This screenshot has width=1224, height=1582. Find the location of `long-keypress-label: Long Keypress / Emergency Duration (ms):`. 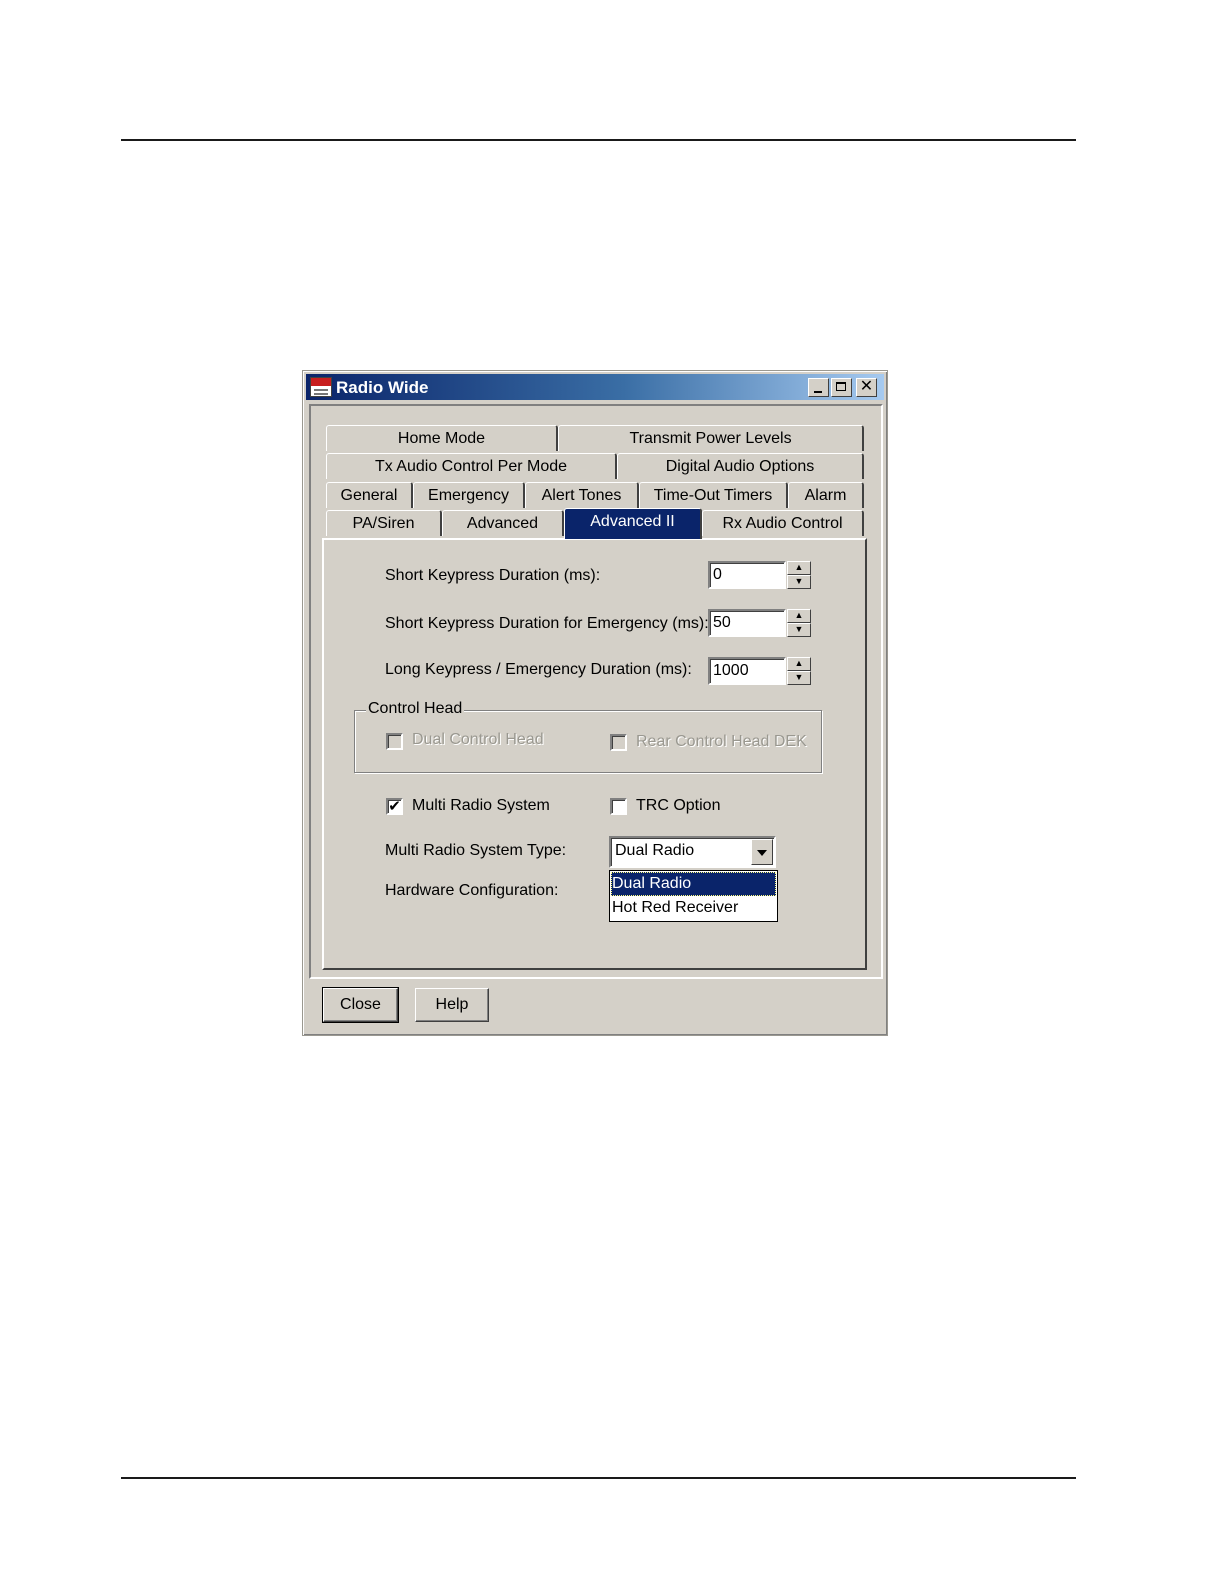

long-keypress-label: Long Keypress / Emergency Duration (ms): is located at coordinates (538, 669).